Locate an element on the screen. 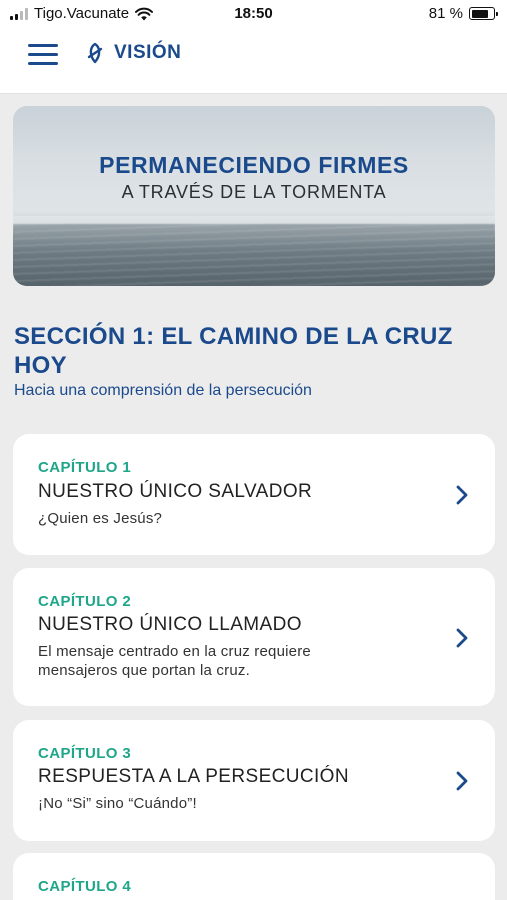 This screenshot has height=900, width=507. chapter-kicker: CAPÍTULO 1 is located at coordinates (85, 467).